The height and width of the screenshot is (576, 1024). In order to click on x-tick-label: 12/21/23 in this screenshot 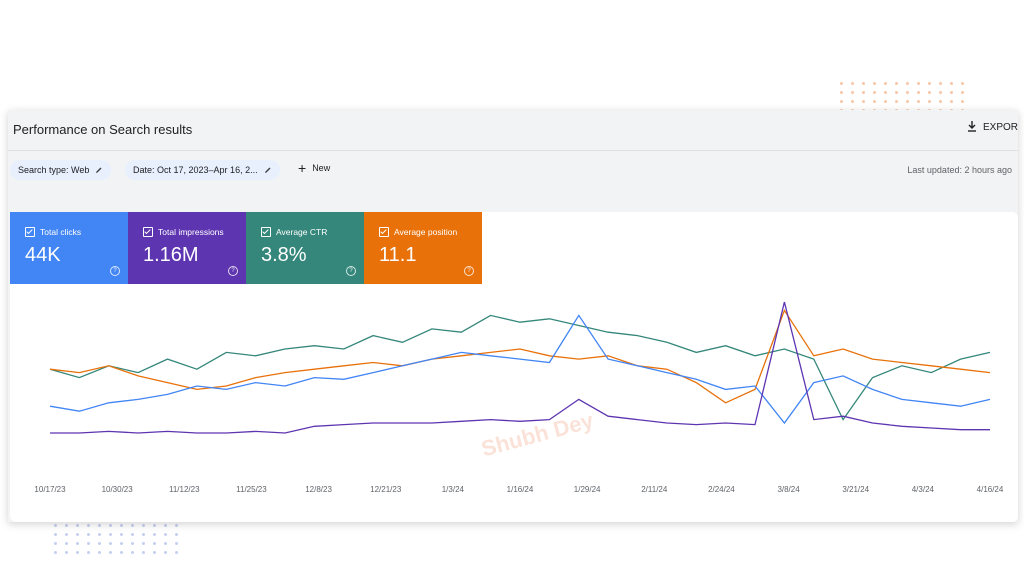, I will do `click(386, 489)`.